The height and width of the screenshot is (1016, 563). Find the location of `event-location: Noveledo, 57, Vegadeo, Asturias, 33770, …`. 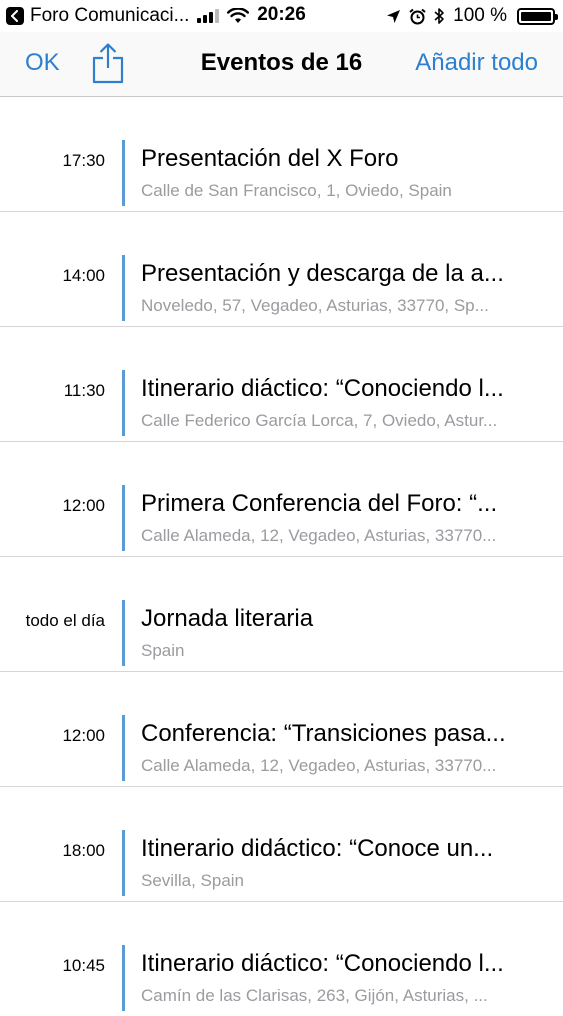

event-location: Noveledo, 57, Vegadeo, Asturias, 33770, … is located at coordinates (315, 305).